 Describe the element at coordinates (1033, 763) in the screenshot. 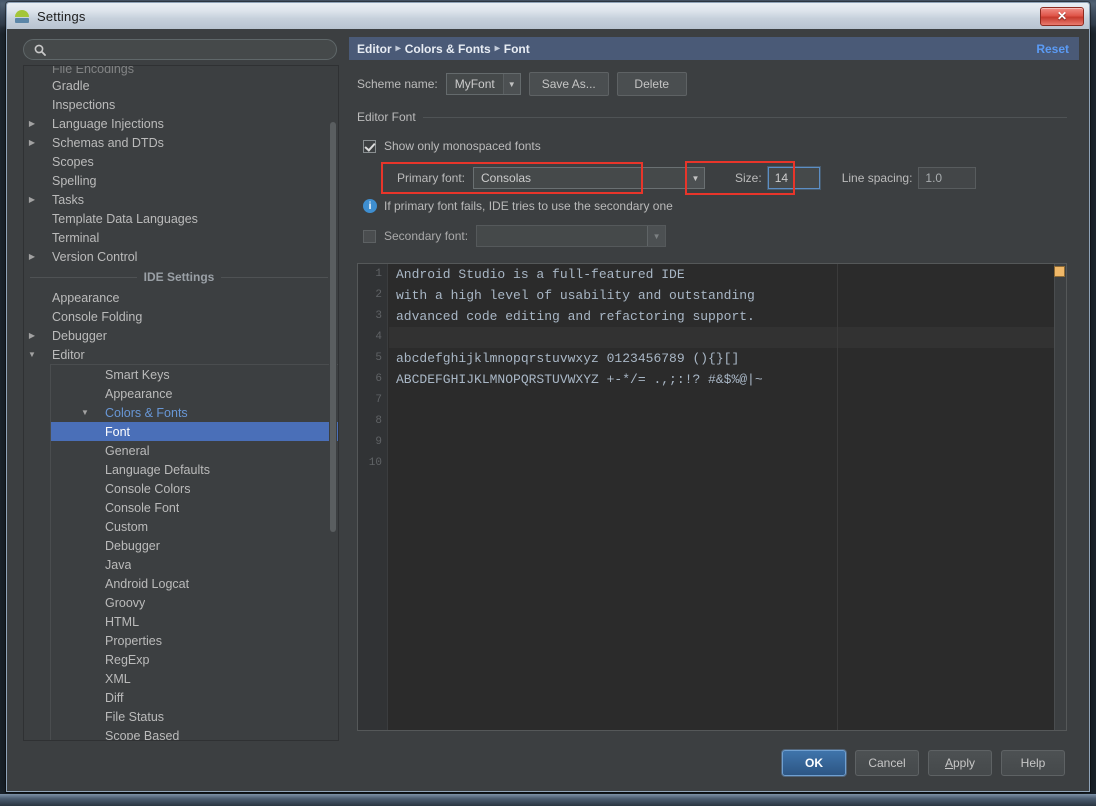

I see `help-button: Help` at that location.